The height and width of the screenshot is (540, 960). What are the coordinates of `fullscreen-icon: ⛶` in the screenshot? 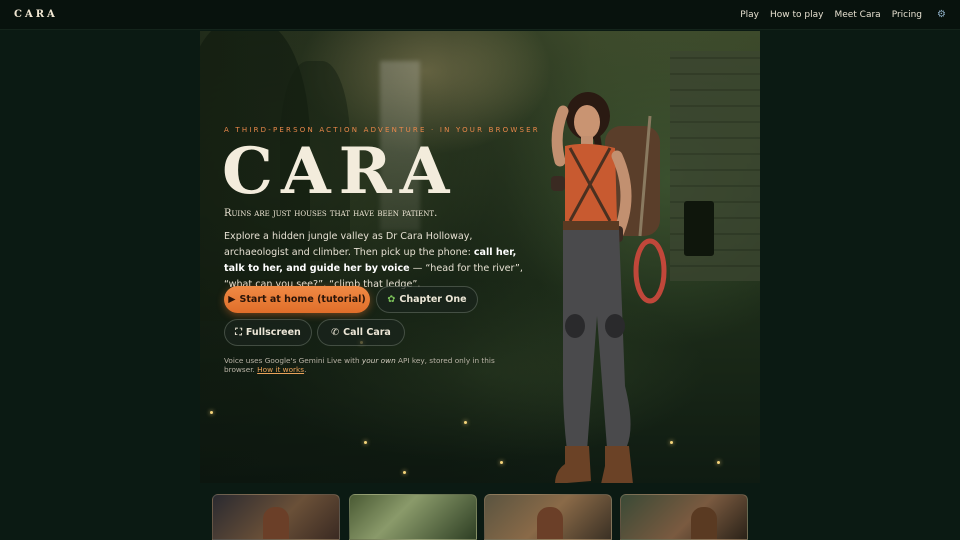 It's located at (238, 332).